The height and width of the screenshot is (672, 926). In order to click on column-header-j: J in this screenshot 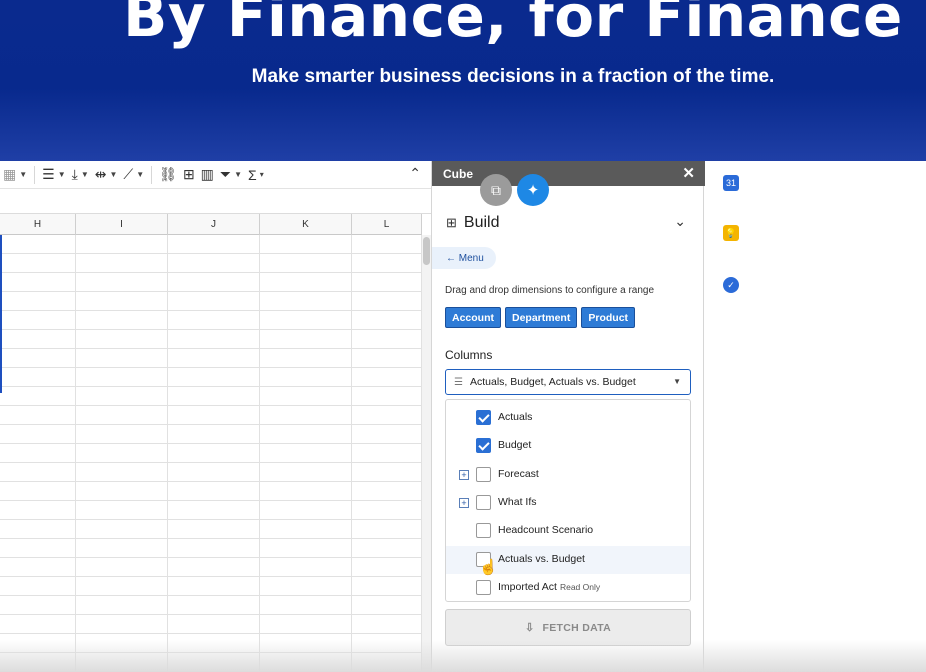, I will do `click(214, 224)`.